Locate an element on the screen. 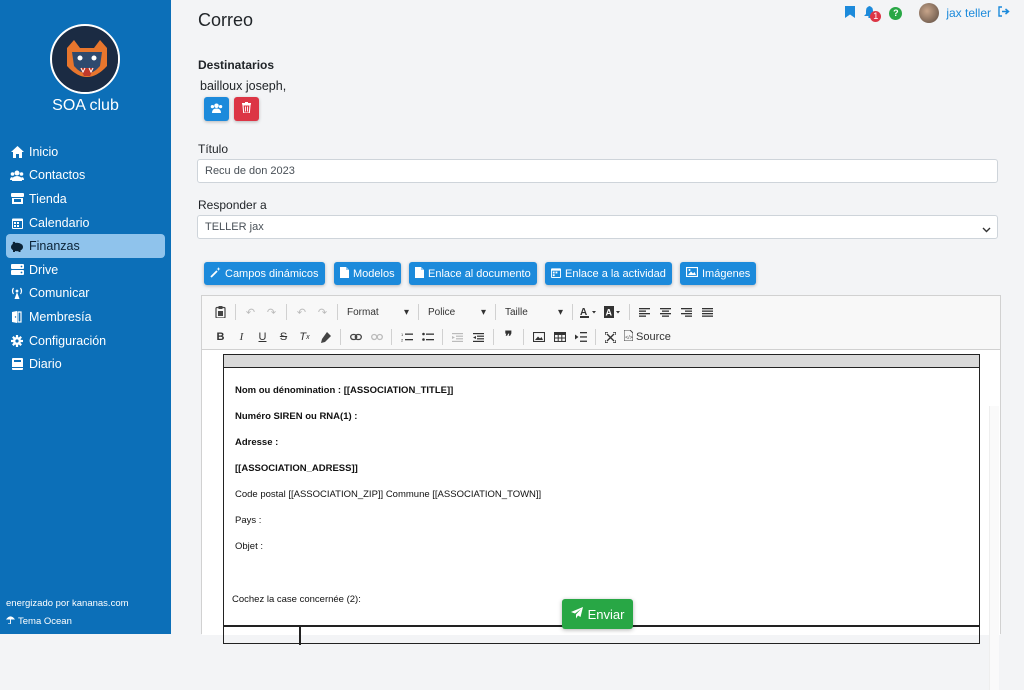  sidebar-item-label: Contactos is located at coordinates (57, 175).